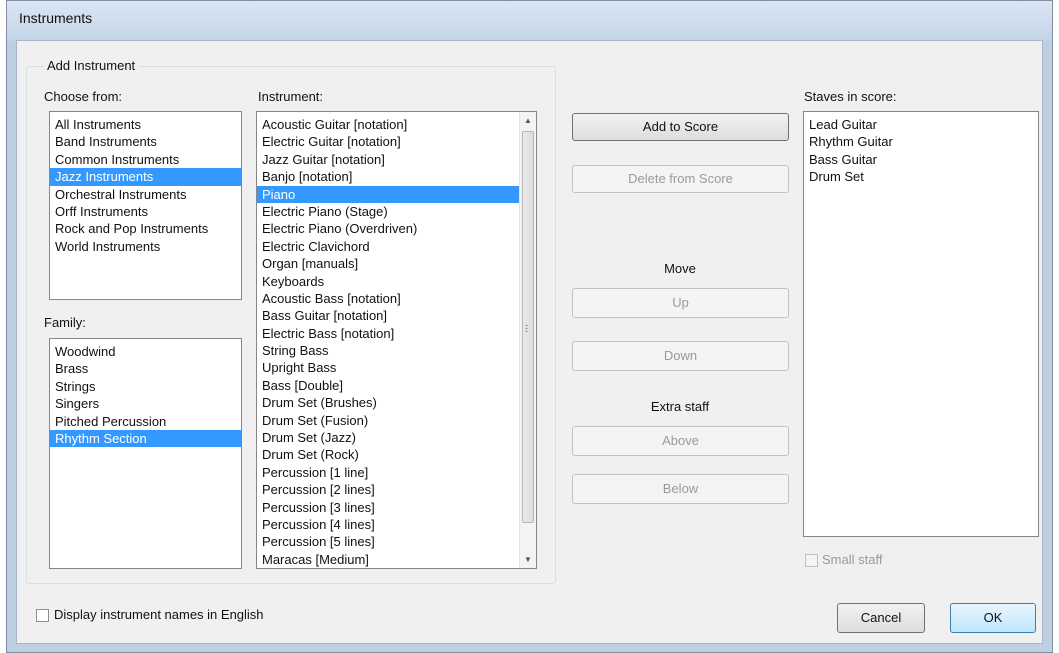  I want to click on move-label: Move, so click(680, 268).